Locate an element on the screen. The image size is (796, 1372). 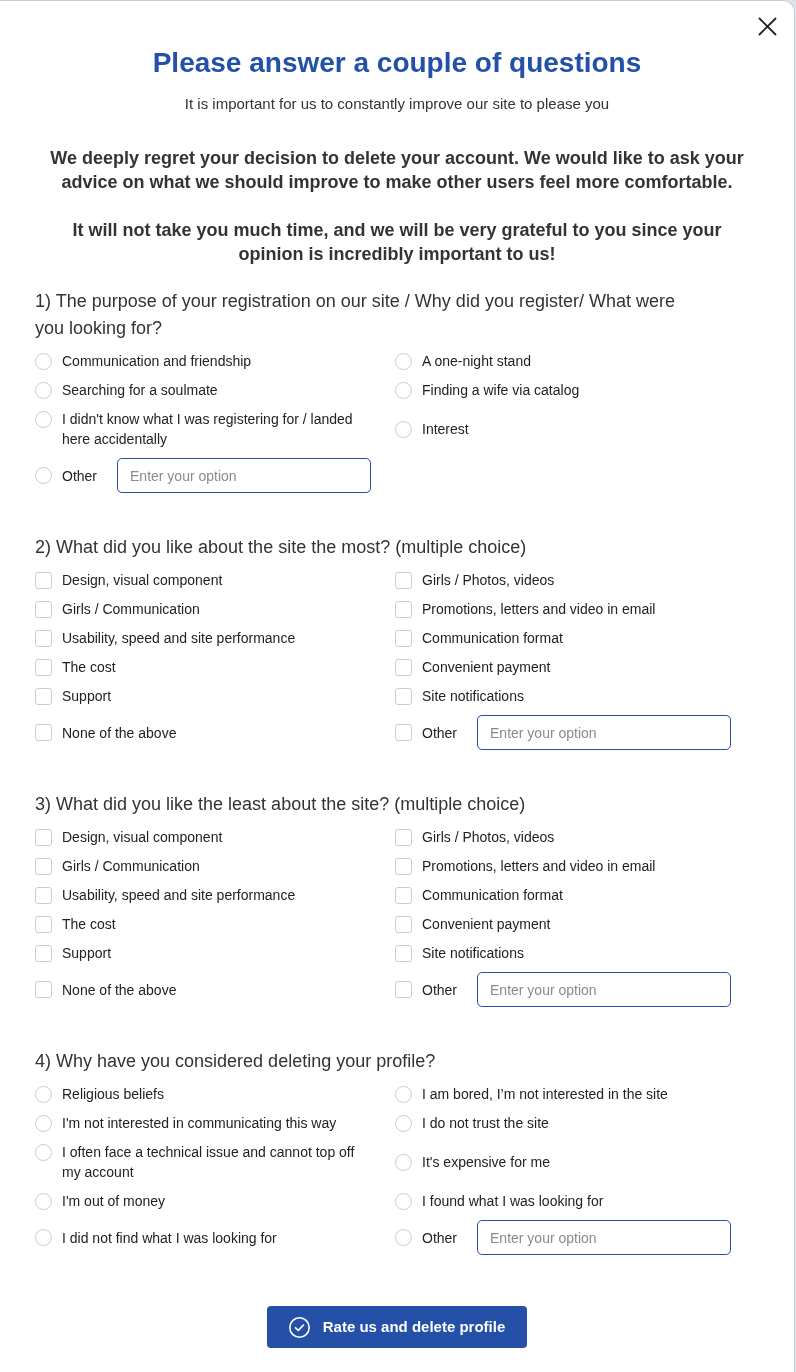
question-title: 4) Why have you considered deleting your profile? is located at coordinates (236, 1061).